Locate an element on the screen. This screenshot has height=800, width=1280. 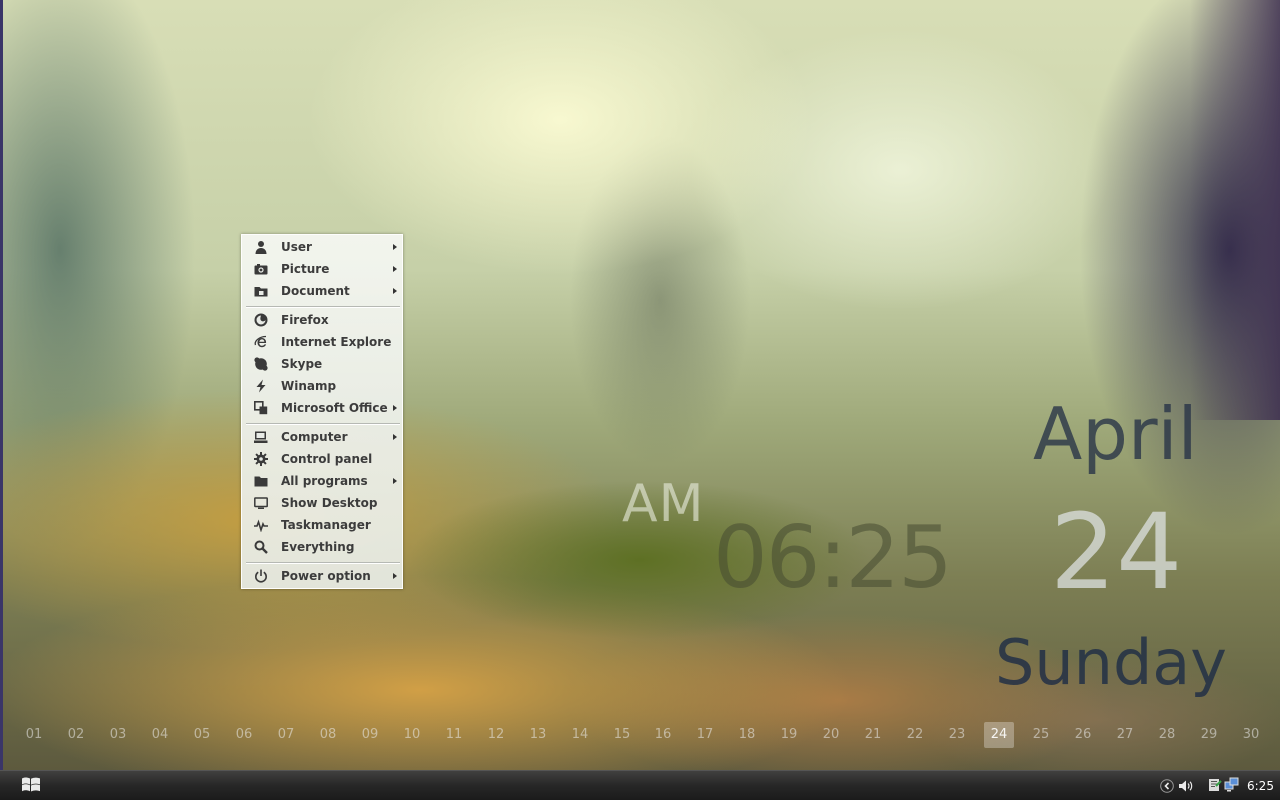
action-center-icon is located at coordinates (1215, 787).